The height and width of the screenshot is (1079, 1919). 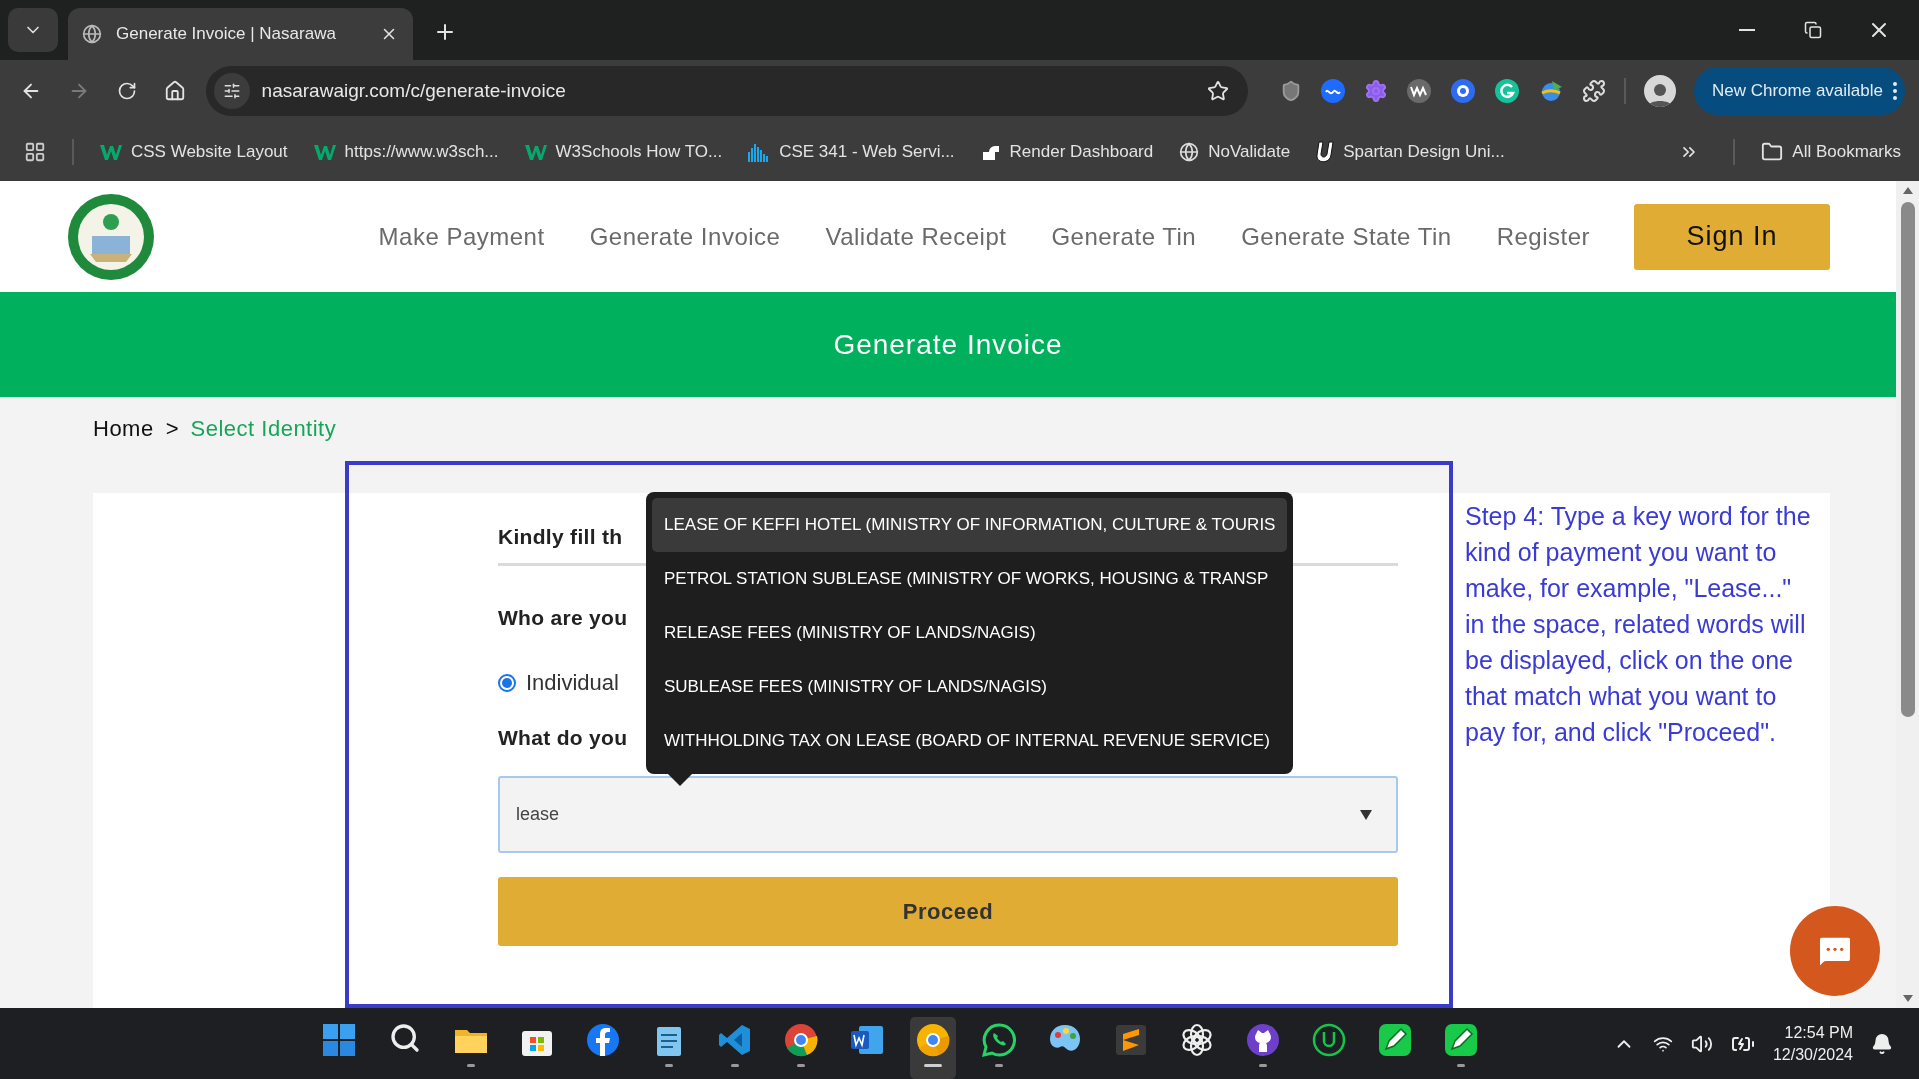 What do you see at coordinates (226, 34) in the screenshot?
I see `tab-title: Generate Invoice | Nasarawa` at bounding box center [226, 34].